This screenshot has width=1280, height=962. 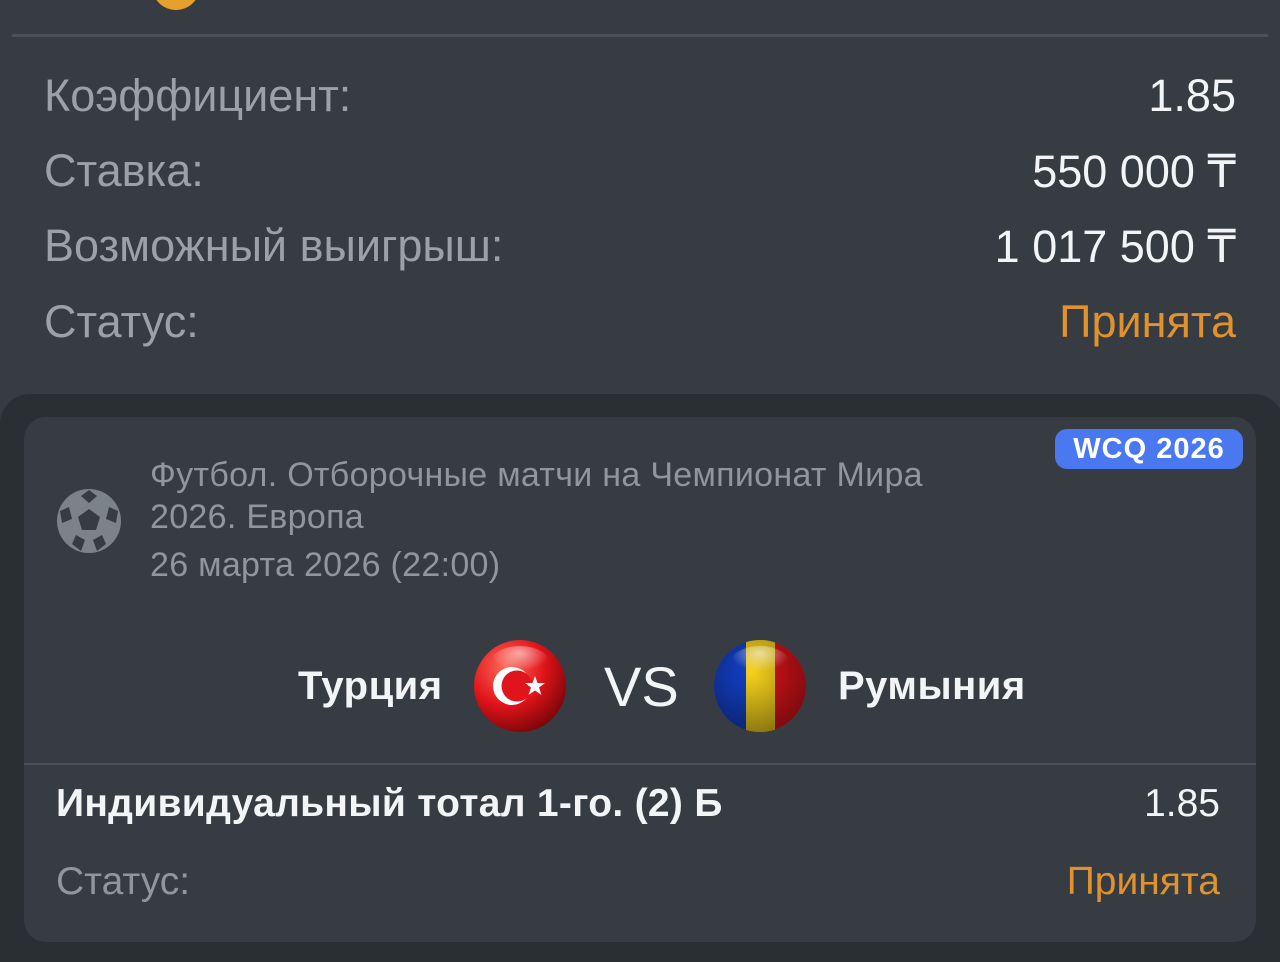 What do you see at coordinates (640, 322) in the screenshot?
I see `status-row: Статус: Принята` at bounding box center [640, 322].